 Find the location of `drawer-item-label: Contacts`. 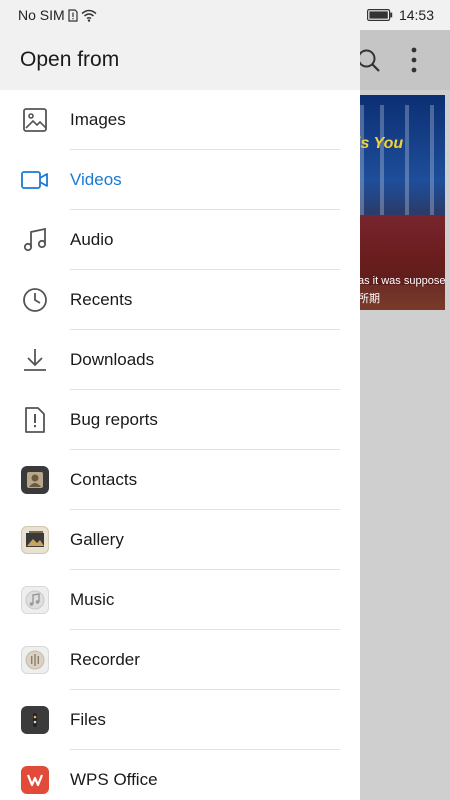

drawer-item-label: Contacts is located at coordinates (104, 479).